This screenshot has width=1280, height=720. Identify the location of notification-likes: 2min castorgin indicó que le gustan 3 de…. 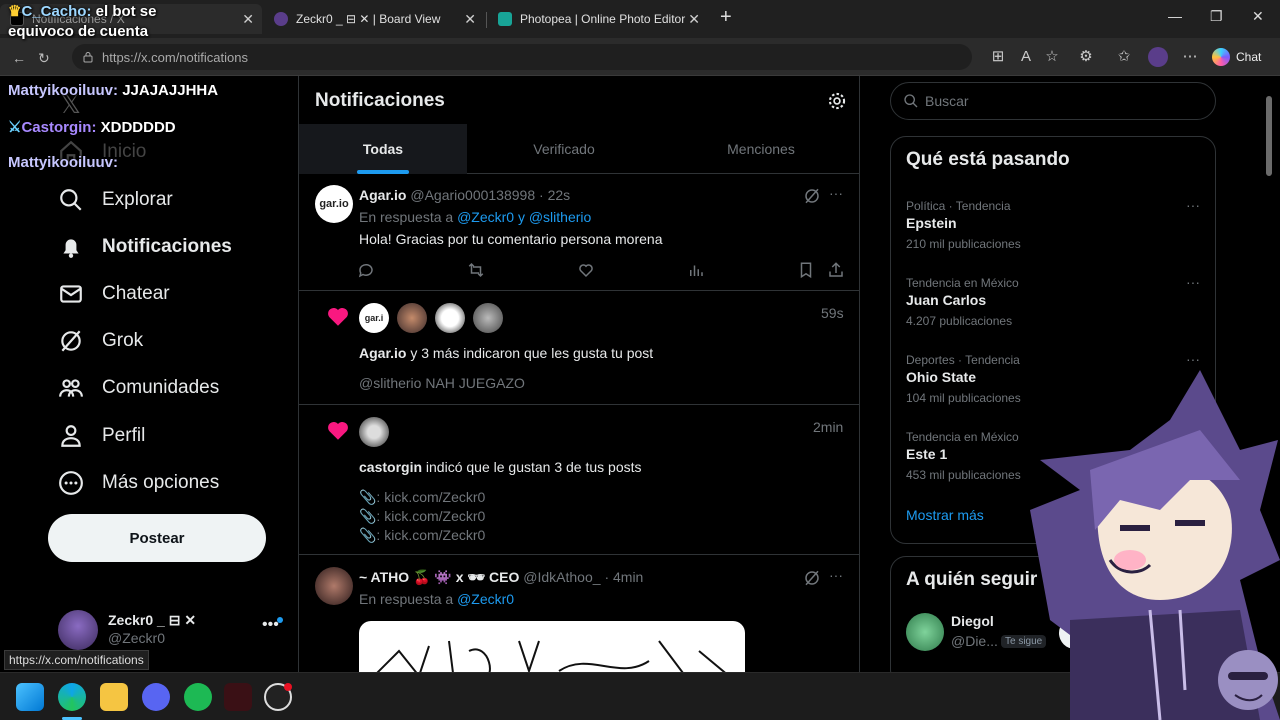
(579, 480).